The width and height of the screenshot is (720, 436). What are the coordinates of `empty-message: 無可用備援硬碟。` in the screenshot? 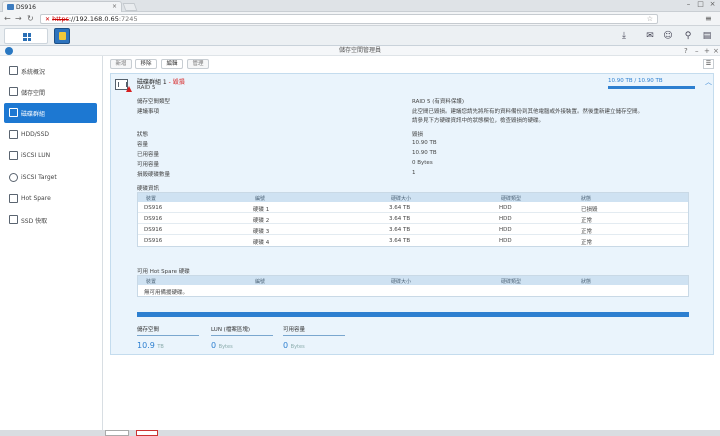 It's located at (166, 293).